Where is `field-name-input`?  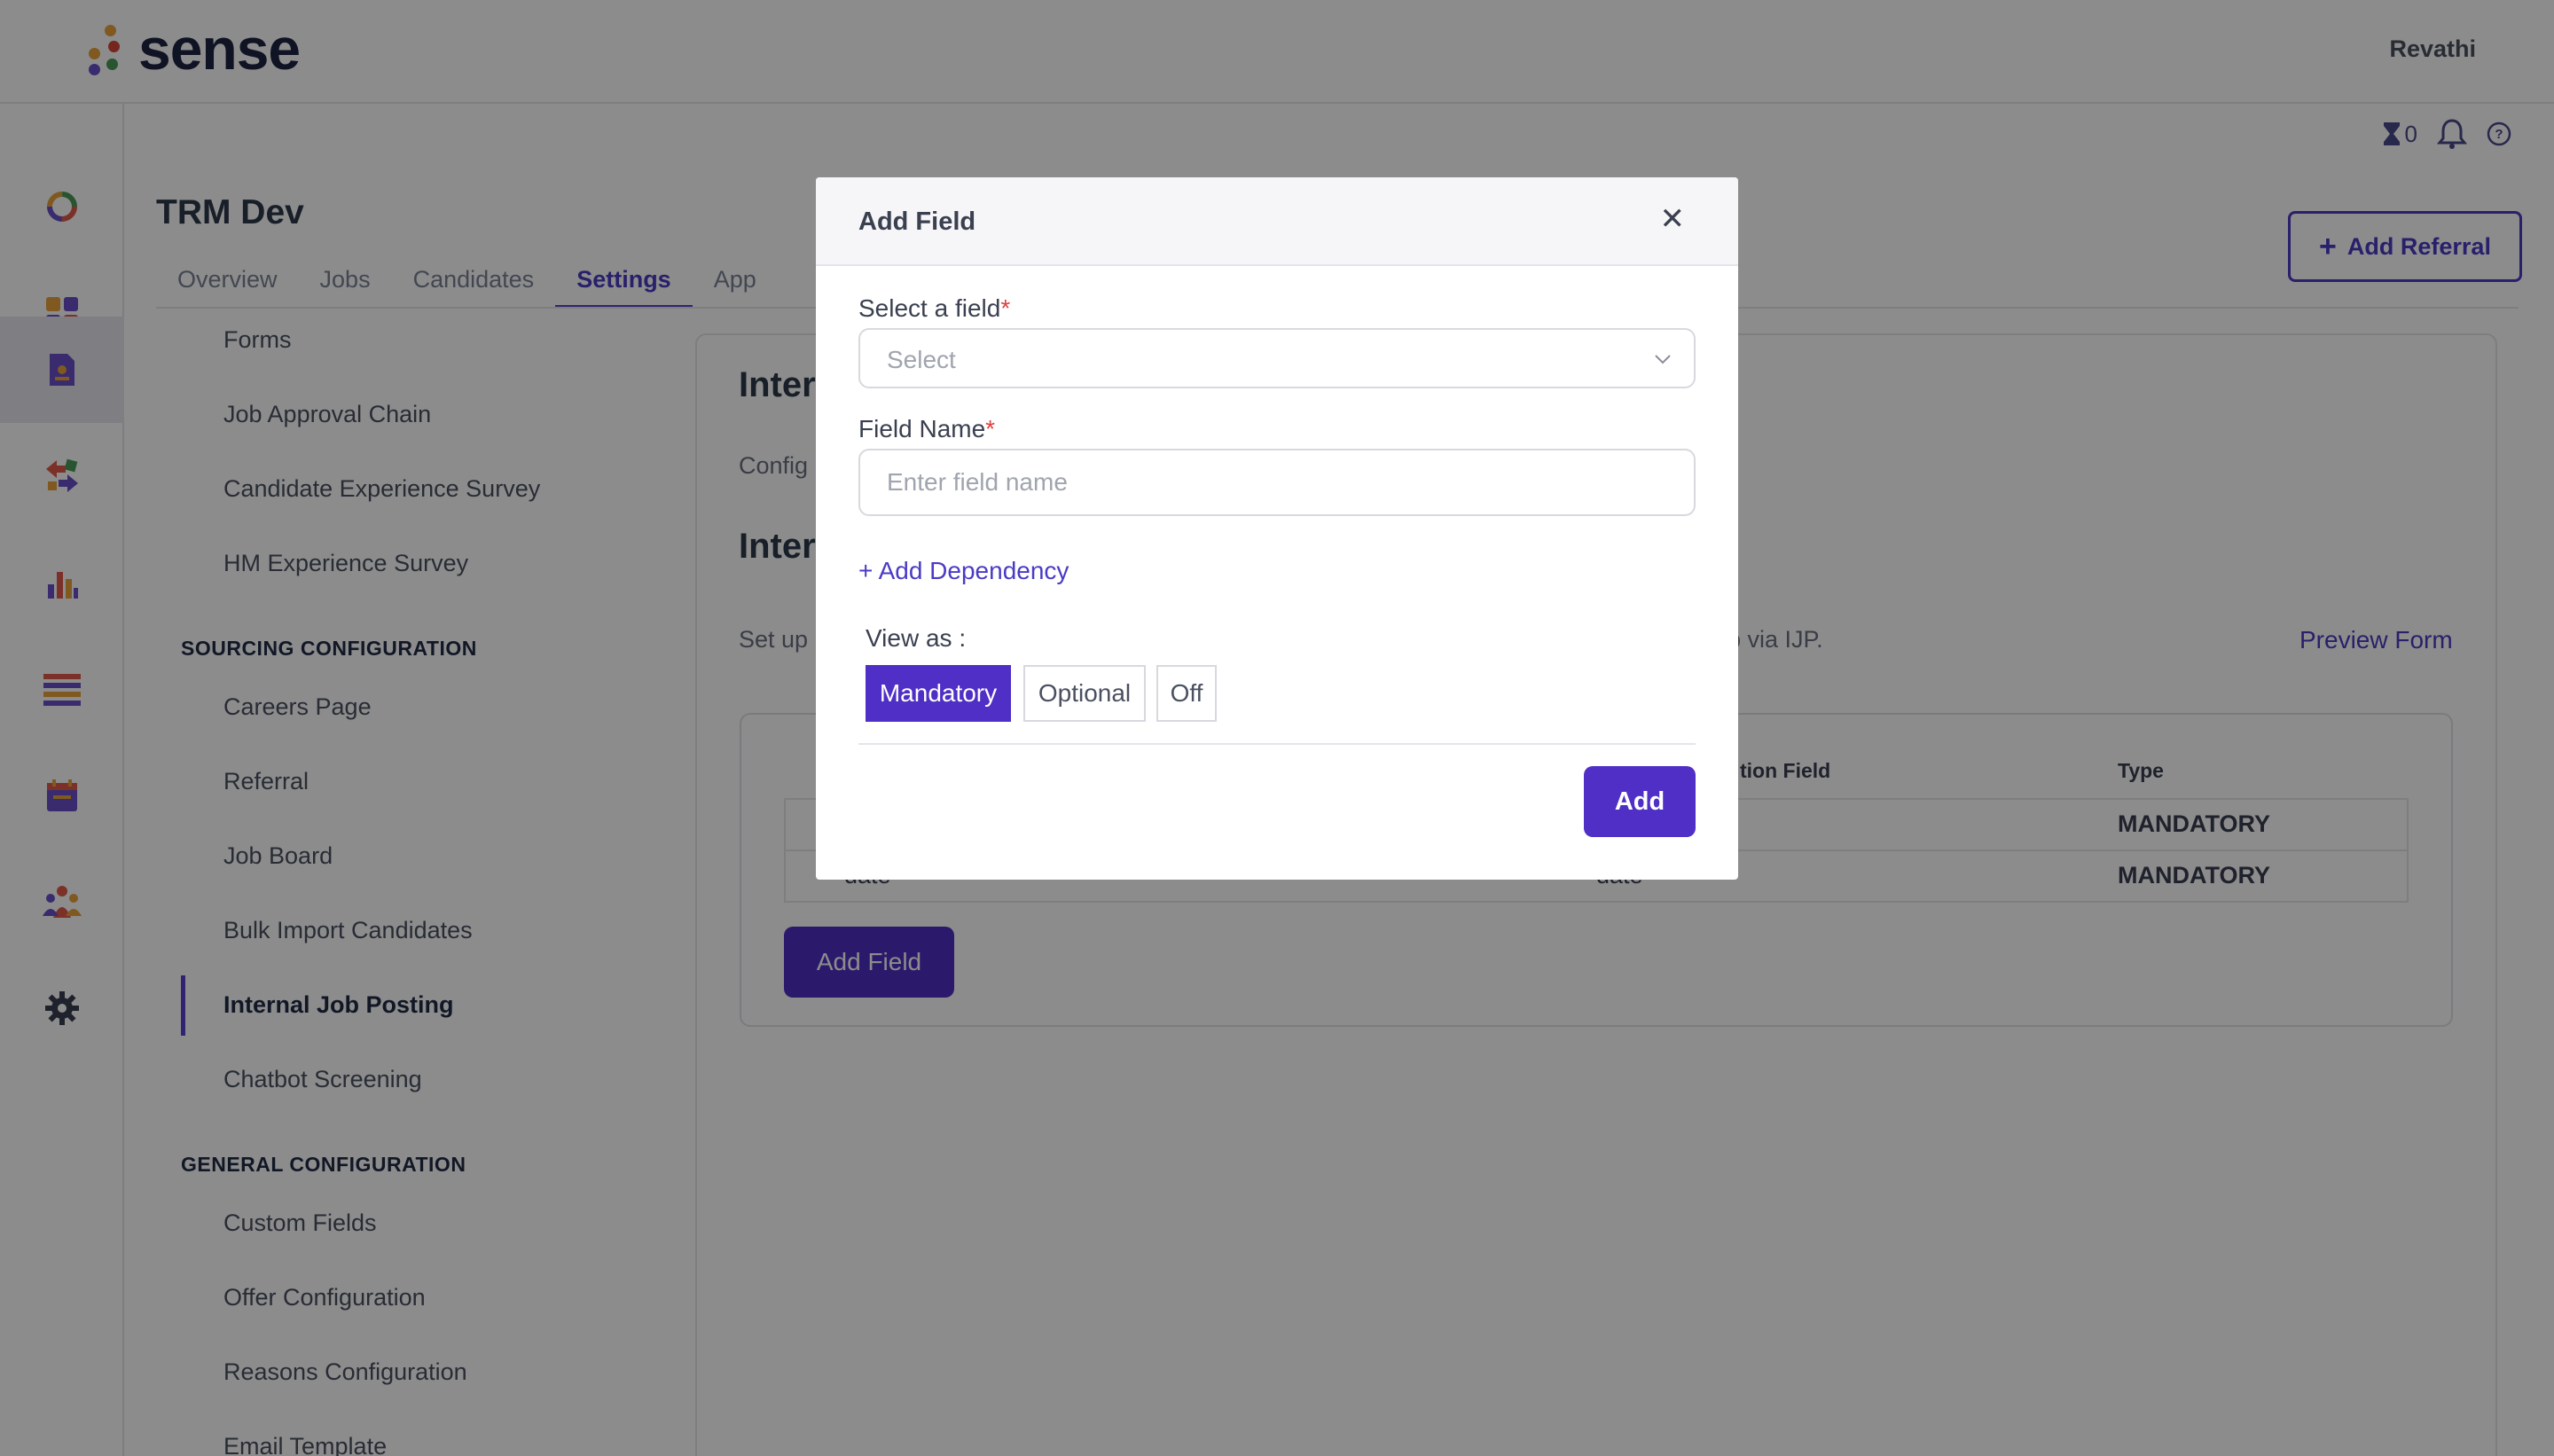 field-name-input is located at coordinates (1277, 482).